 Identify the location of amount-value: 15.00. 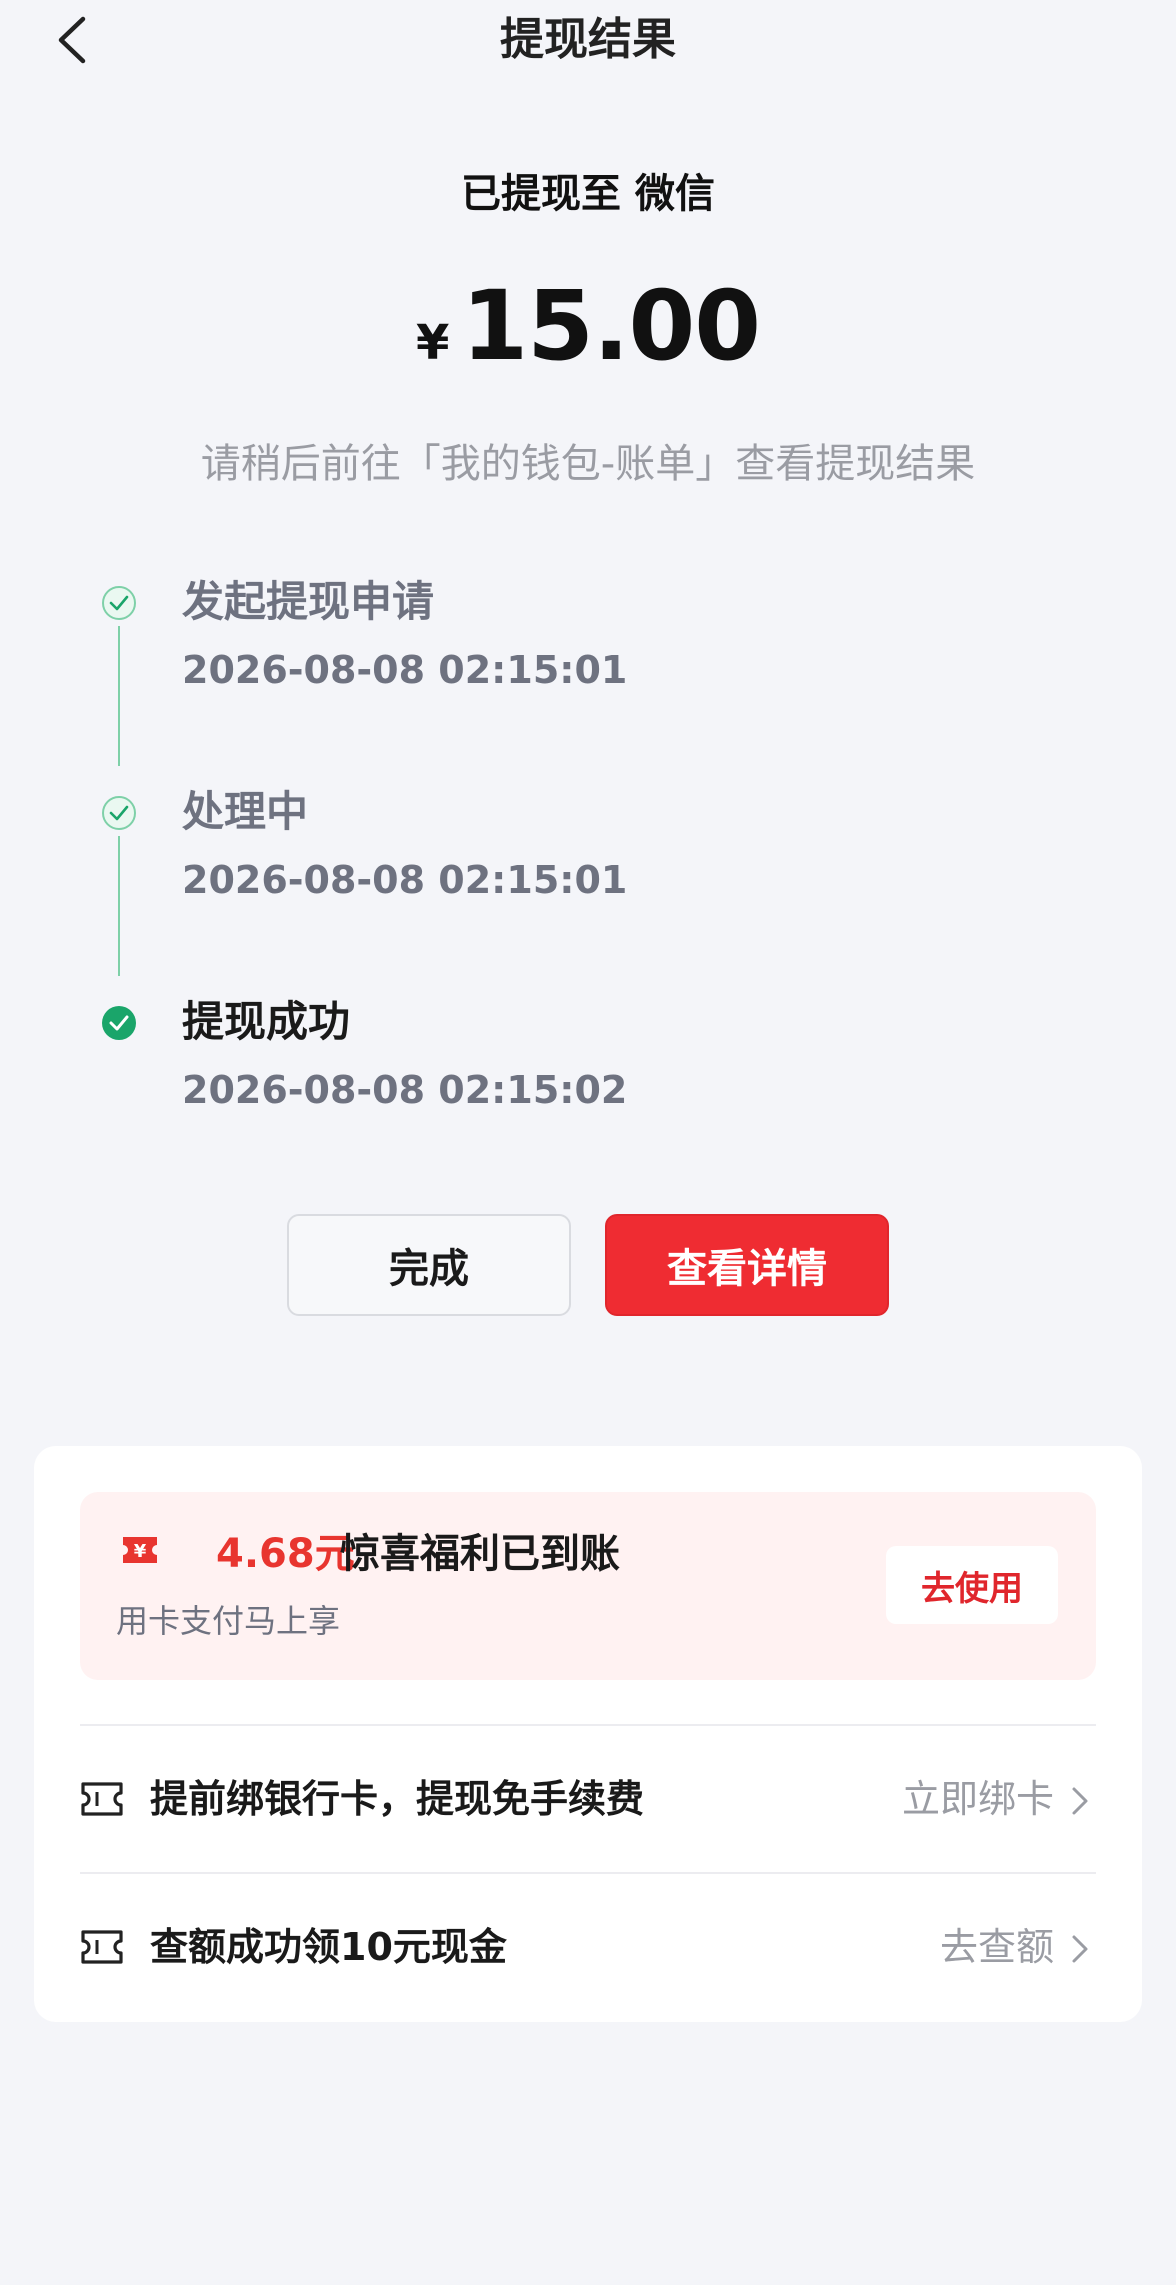
(611, 326).